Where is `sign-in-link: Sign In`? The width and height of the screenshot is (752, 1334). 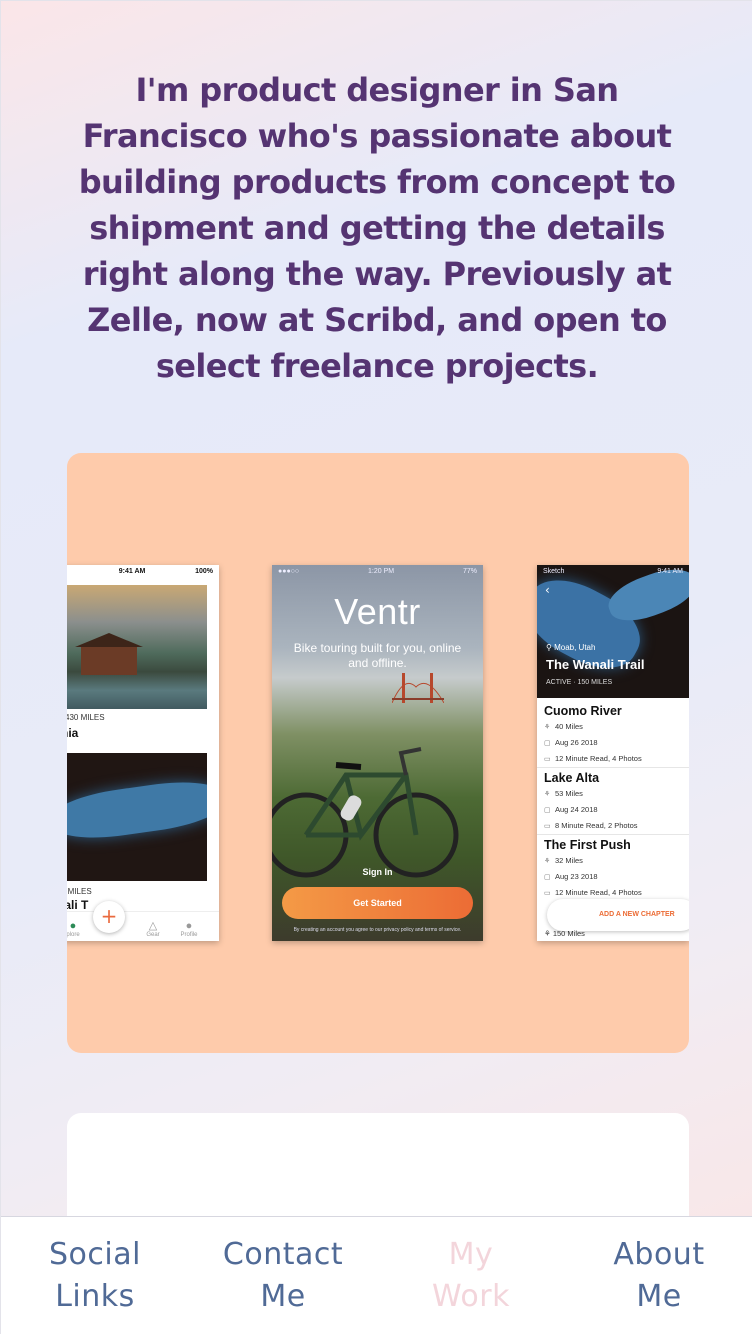 sign-in-link: Sign In is located at coordinates (377, 872).